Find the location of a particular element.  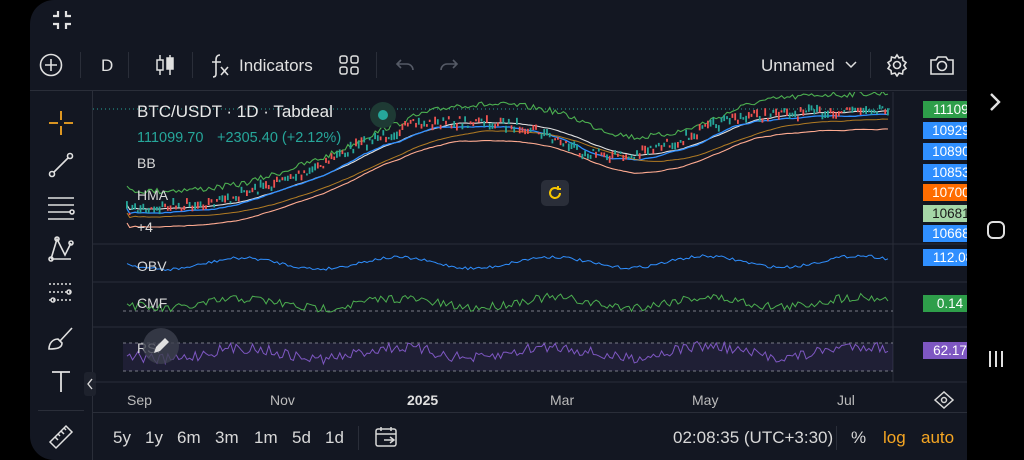

layout-name: Unnamed is located at coordinates (798, 66).